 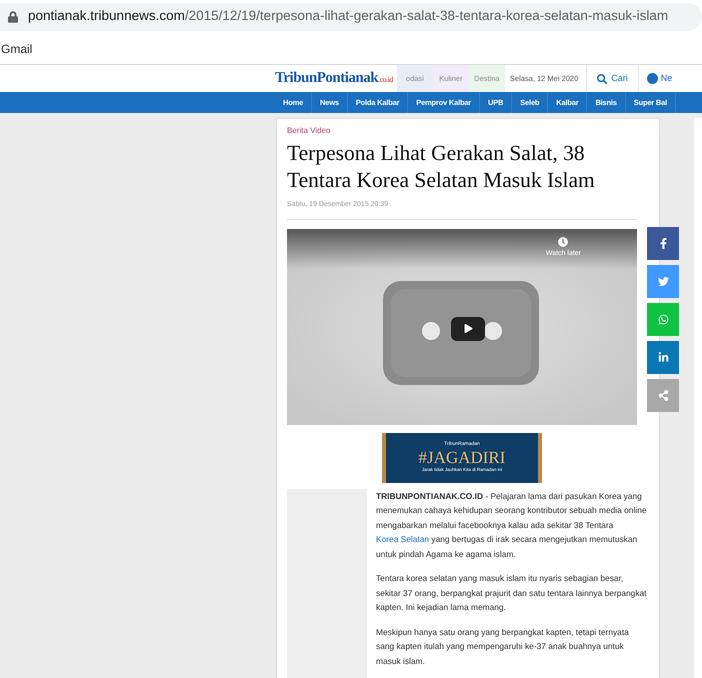 I want to click on search-link: Cari, so click(x=619, y=79).